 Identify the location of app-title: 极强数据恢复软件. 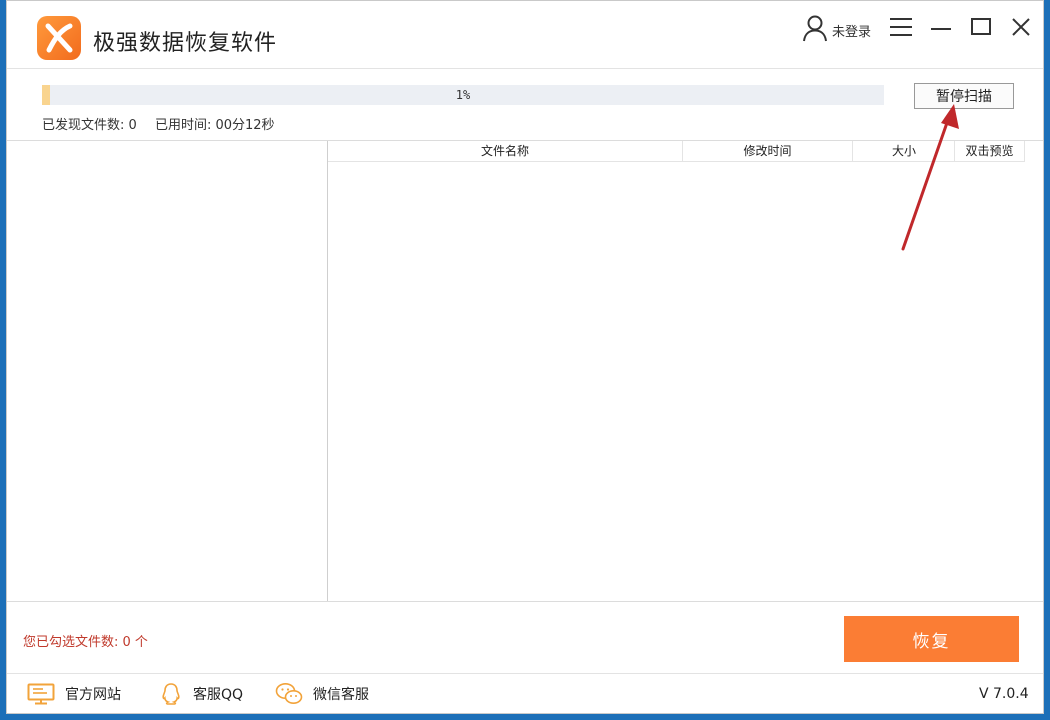
(185, 43).